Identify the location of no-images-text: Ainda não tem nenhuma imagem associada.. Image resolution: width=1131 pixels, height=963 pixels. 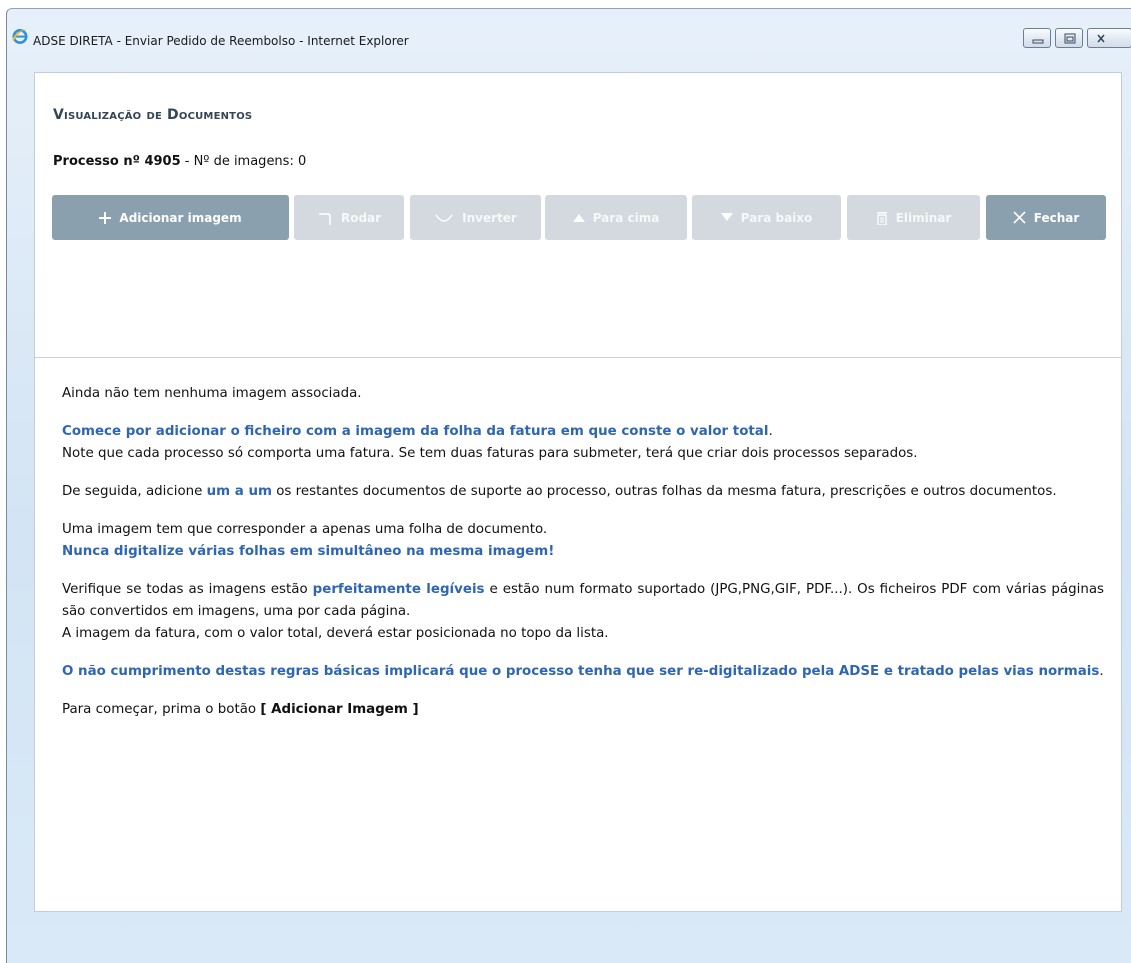
(212, 393).